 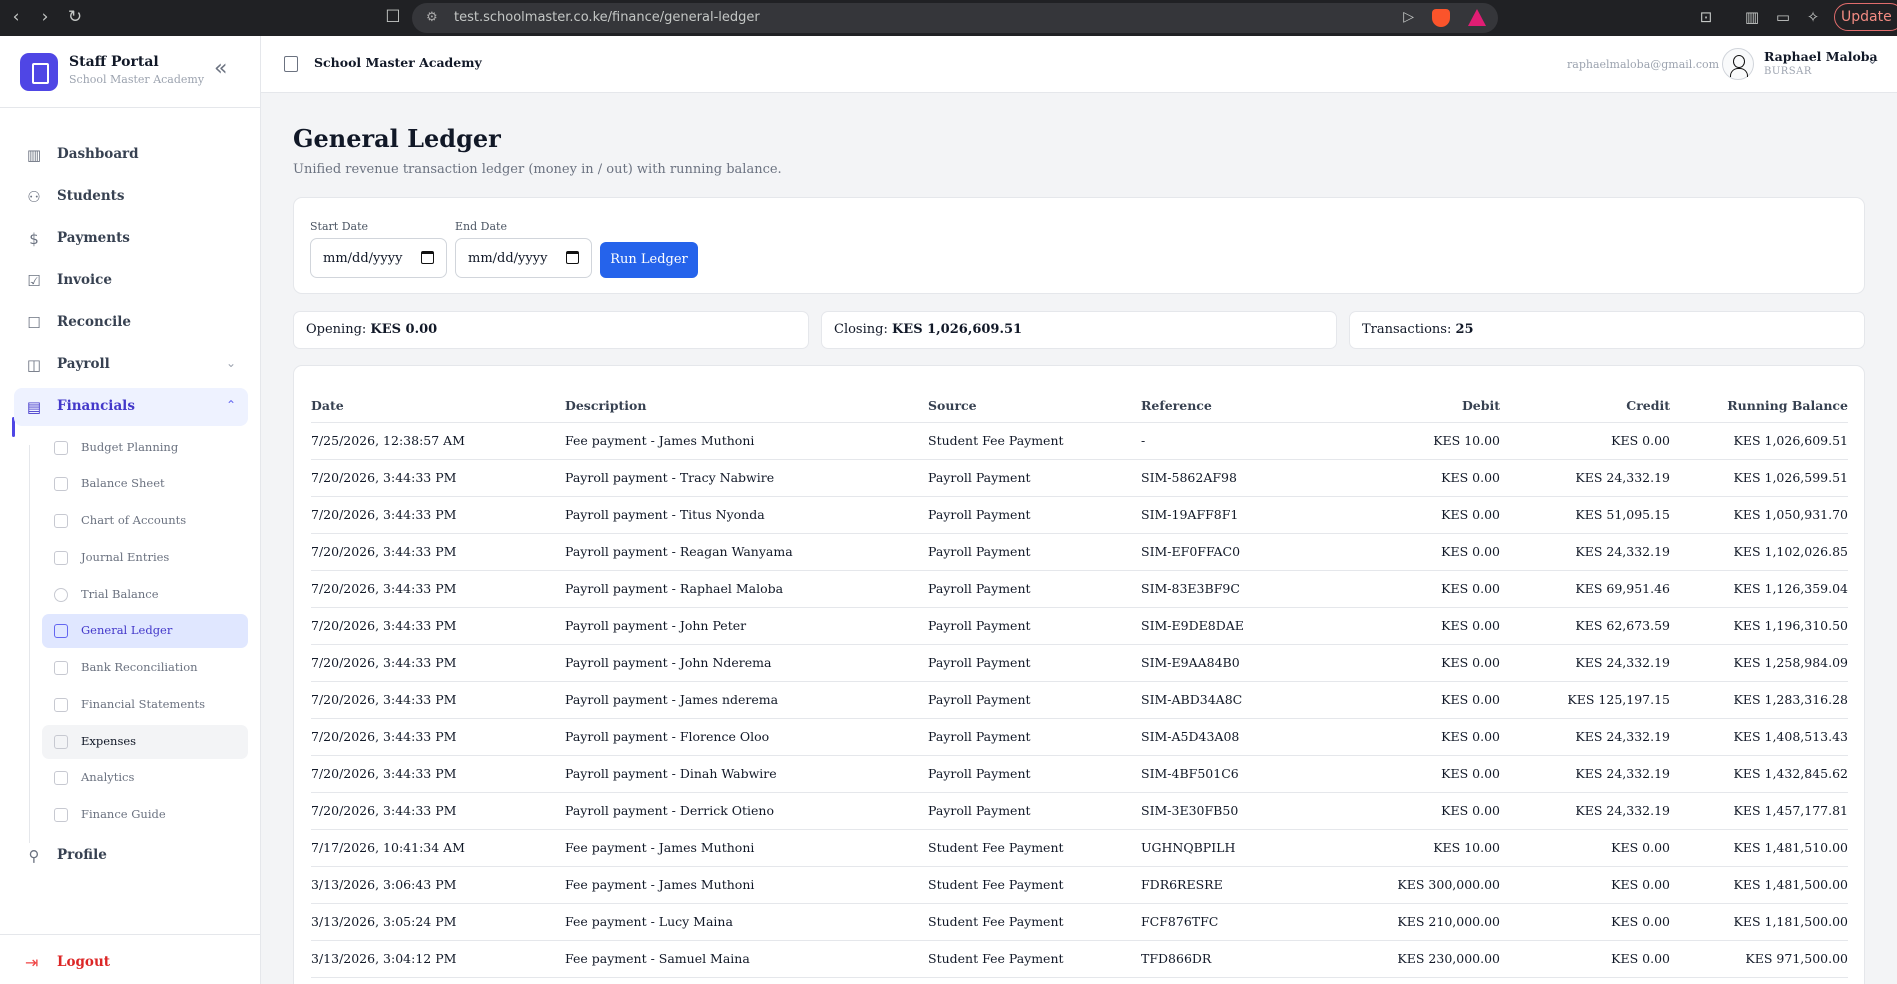 What do you see at coordinates (1034, 885) in the screenshot?
I see `cell-source: Student Fee Payment` at bounding box center [1034, 885].